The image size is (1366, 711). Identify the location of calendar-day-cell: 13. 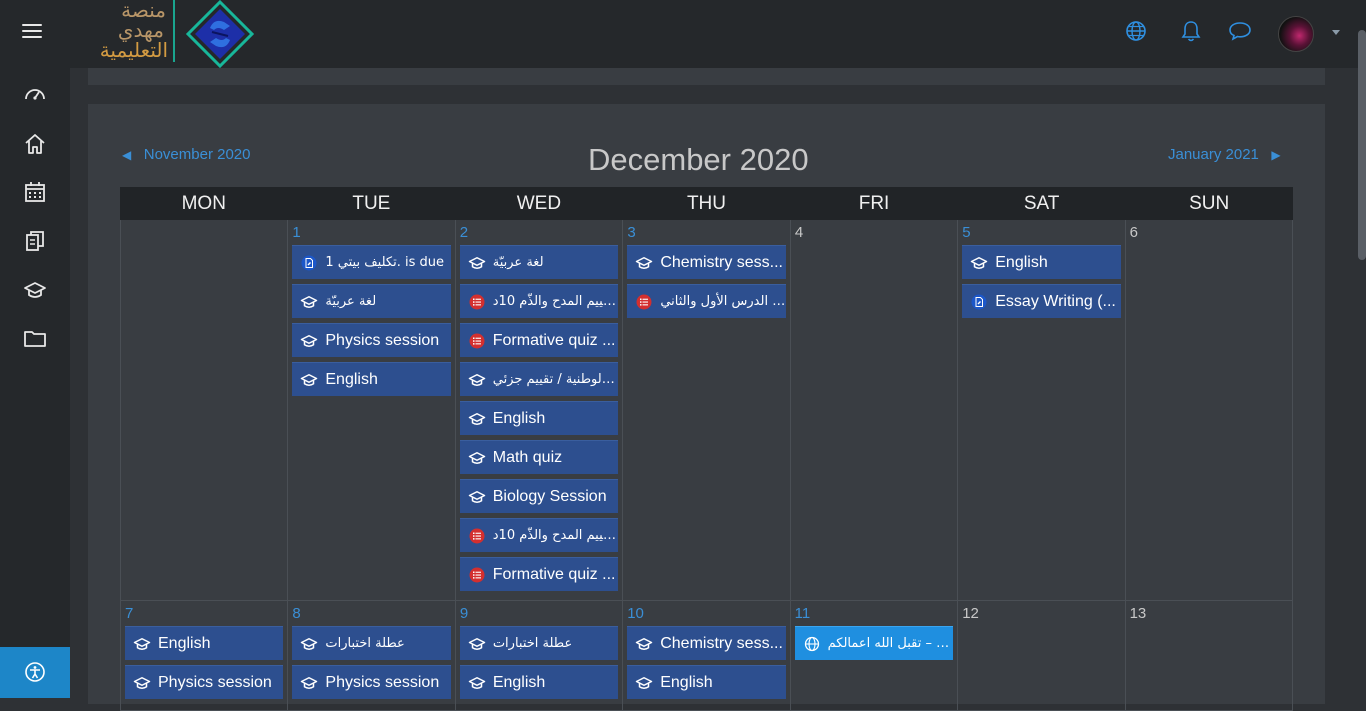
(1209, 656).